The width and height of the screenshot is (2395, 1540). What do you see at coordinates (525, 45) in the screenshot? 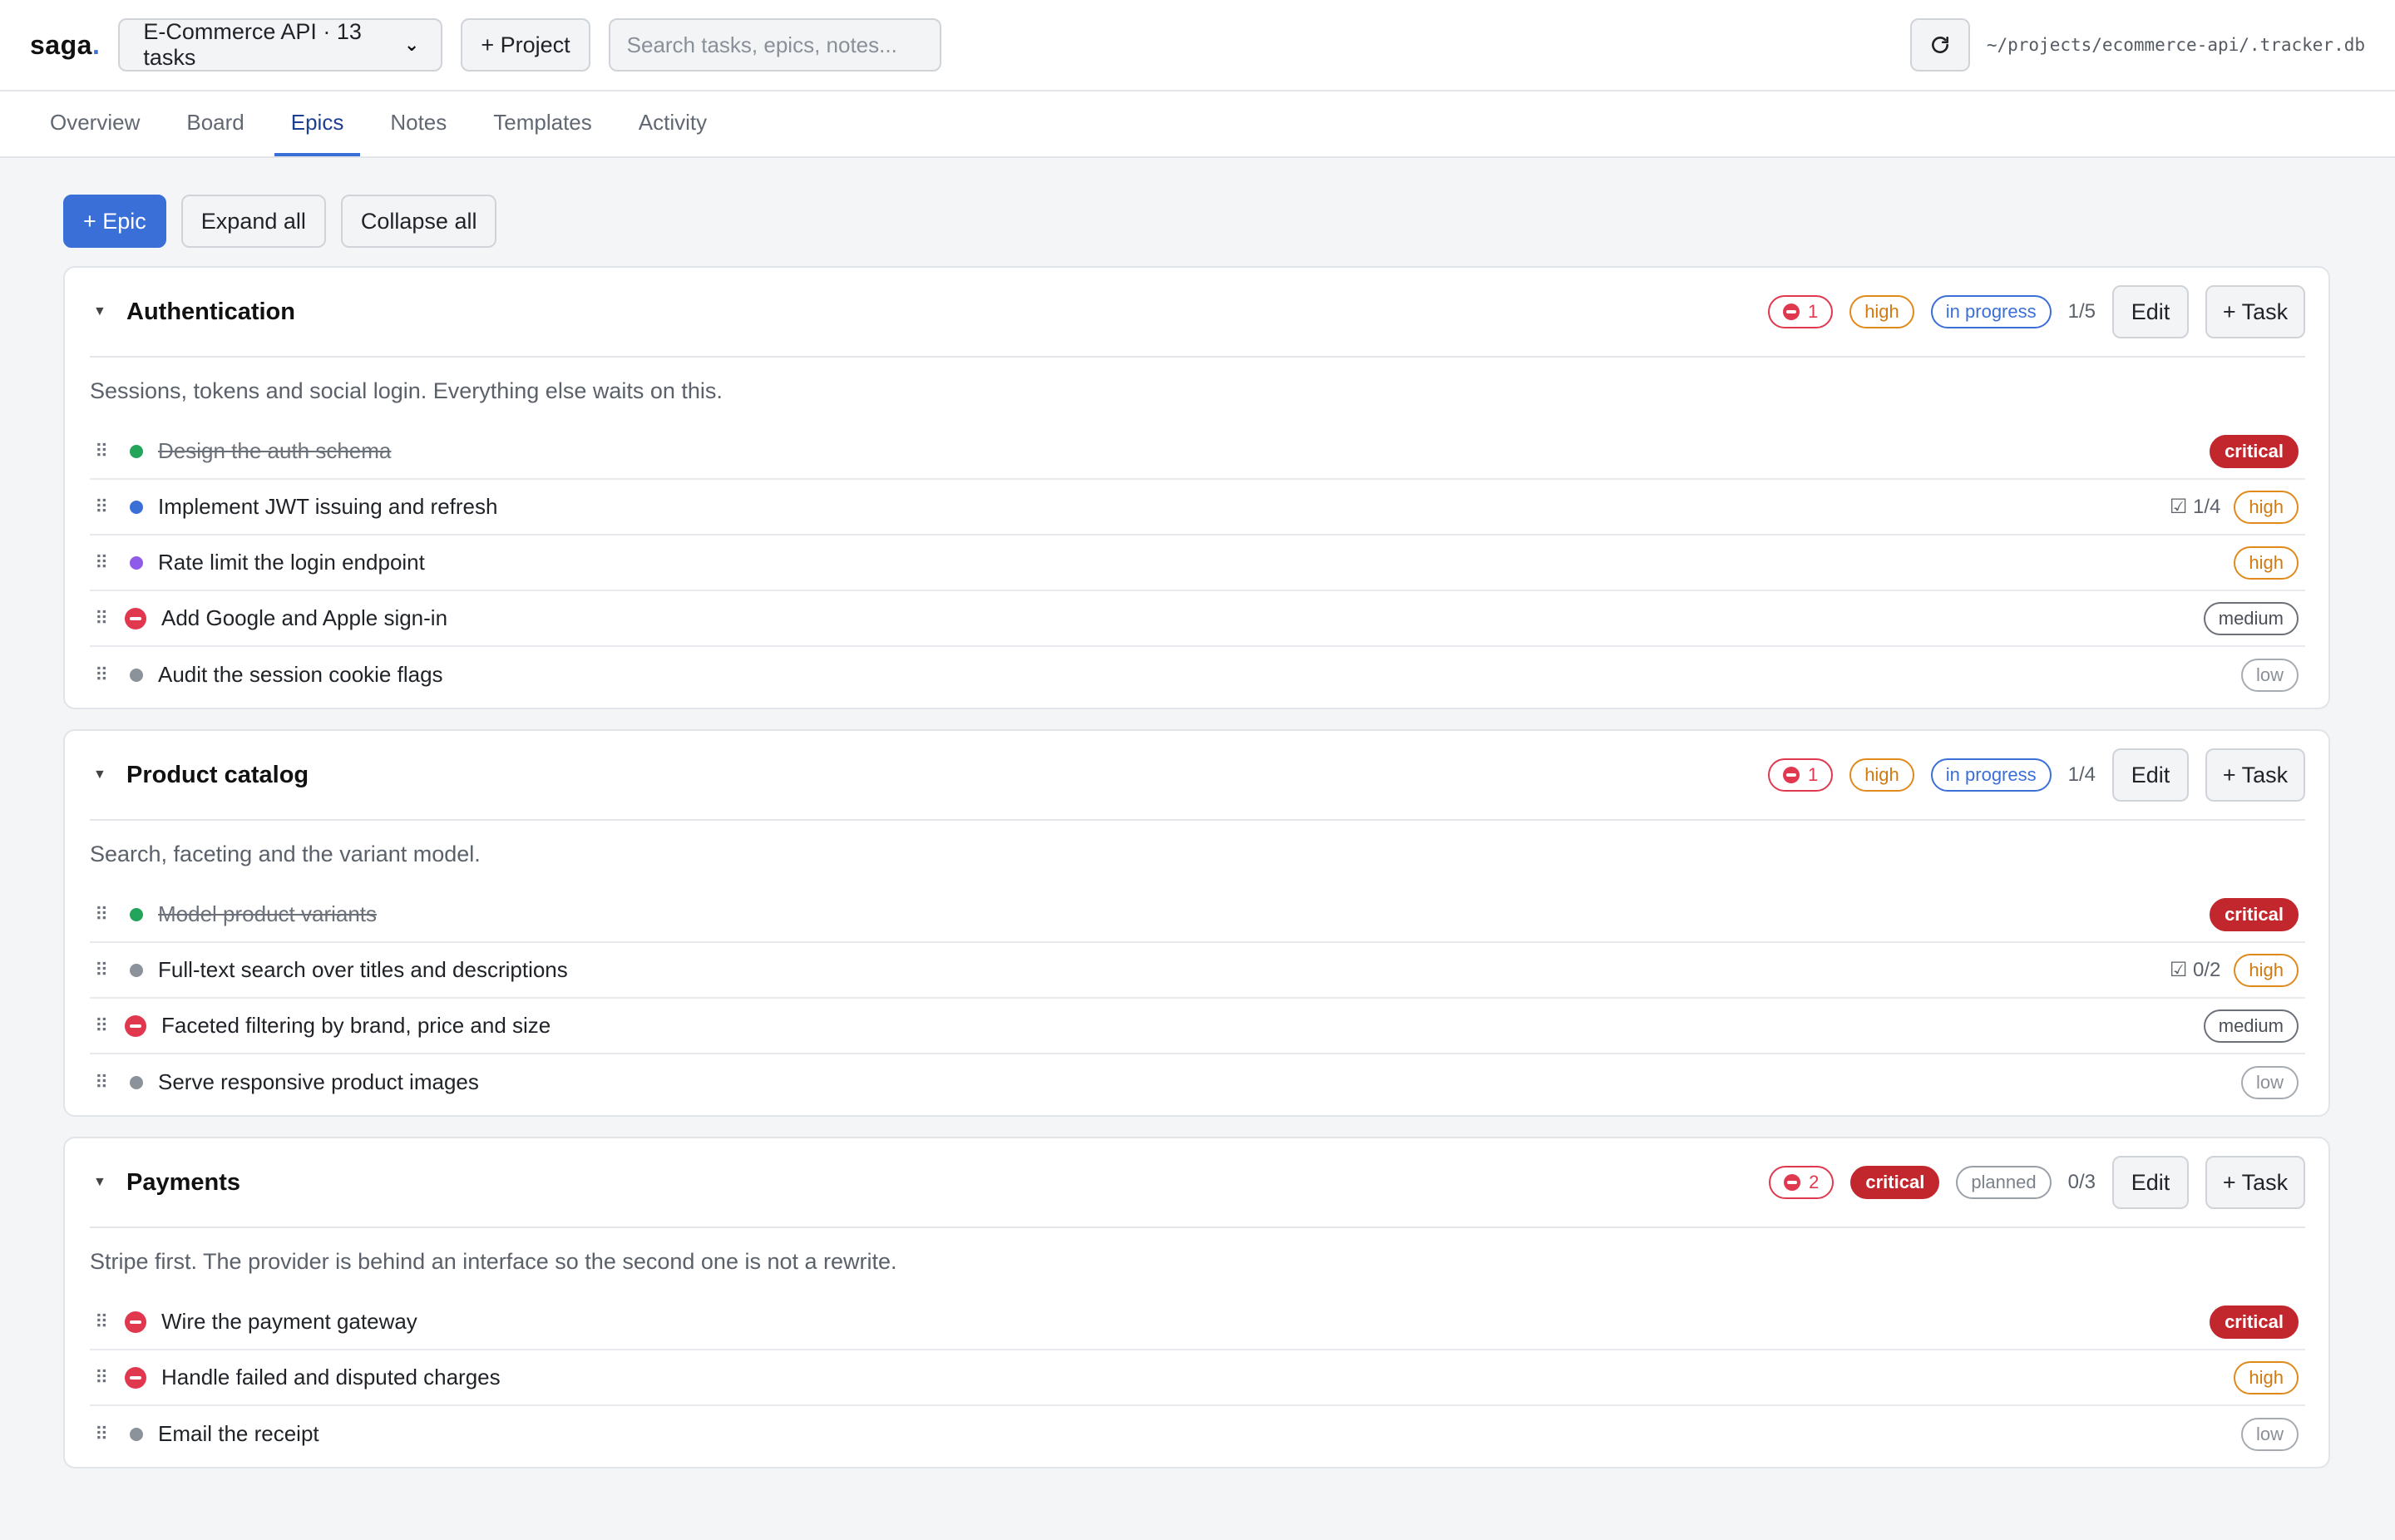
I see `add-project-button: + Project` at bounding box center [525, 45].